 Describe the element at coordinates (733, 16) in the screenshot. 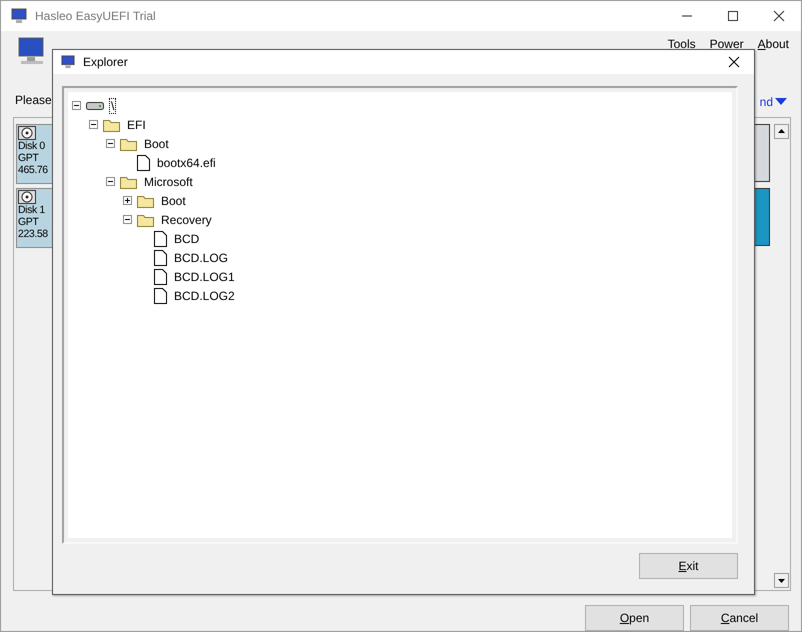

I see `maximize-icon` at that location.